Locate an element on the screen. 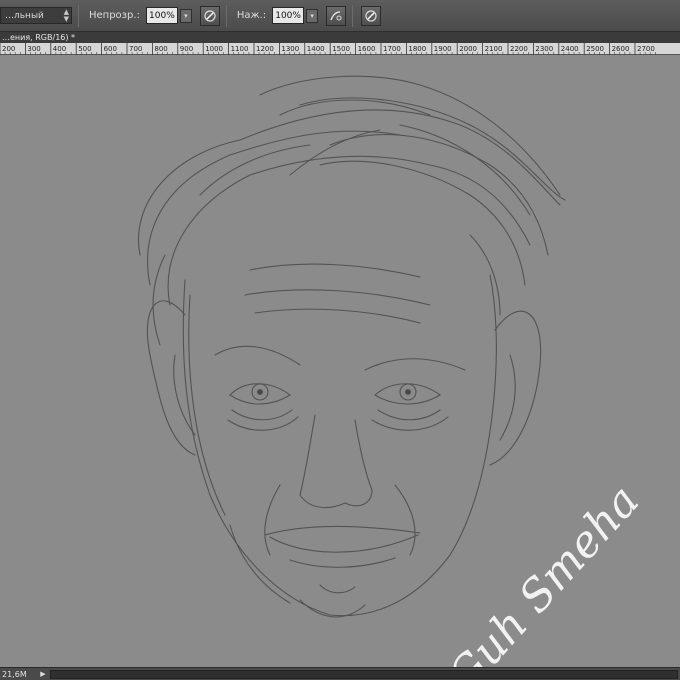  pen-pressure-icon is located at coordinates (210, 15).